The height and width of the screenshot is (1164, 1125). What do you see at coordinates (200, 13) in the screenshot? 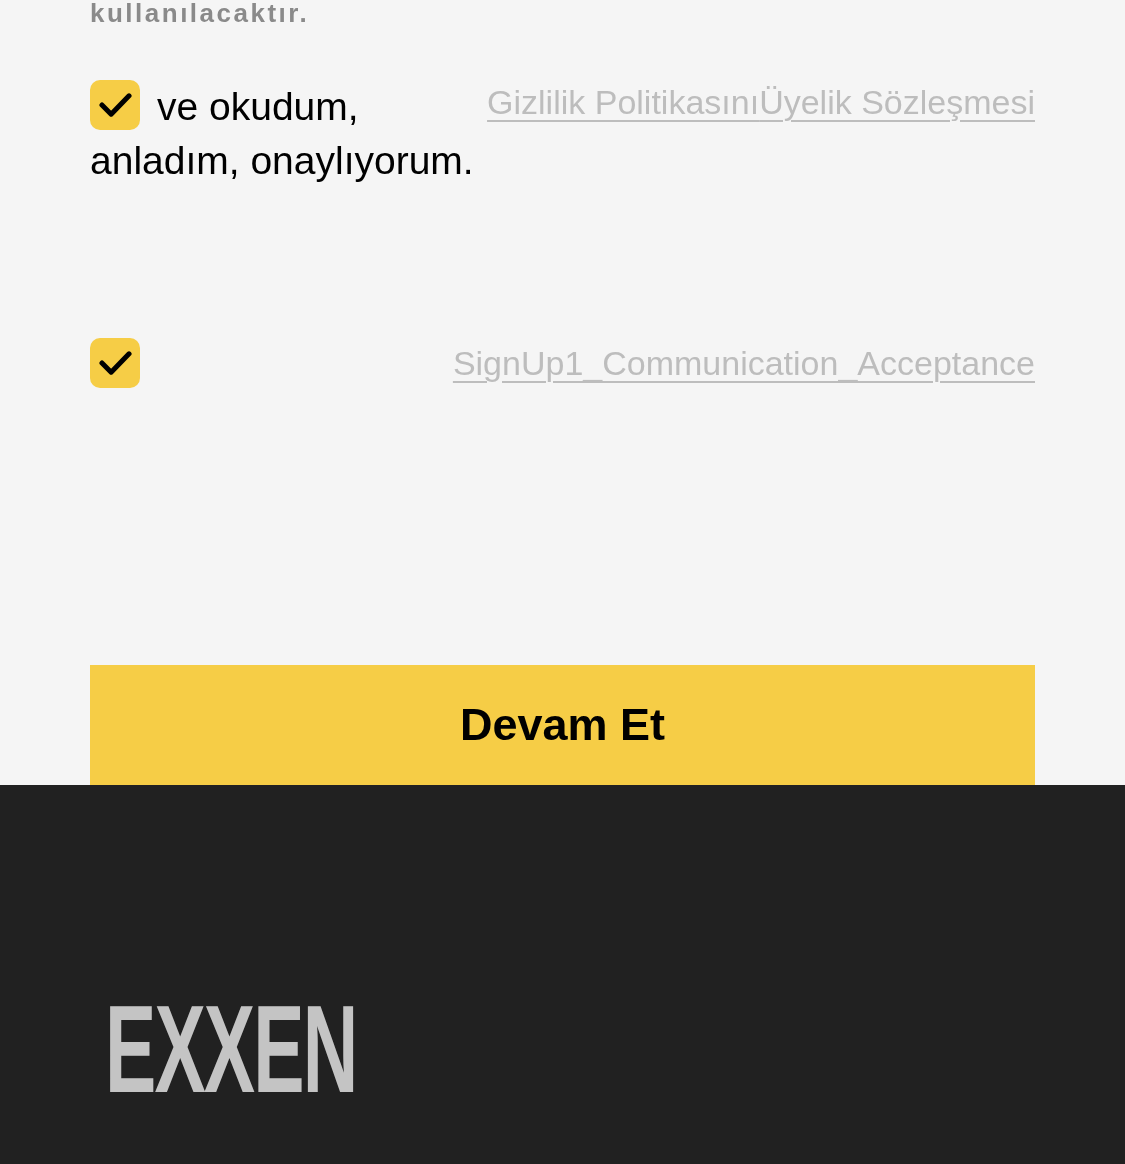
I see `notice-text: kullanılacaktır.` at bounding box center [200, 13].